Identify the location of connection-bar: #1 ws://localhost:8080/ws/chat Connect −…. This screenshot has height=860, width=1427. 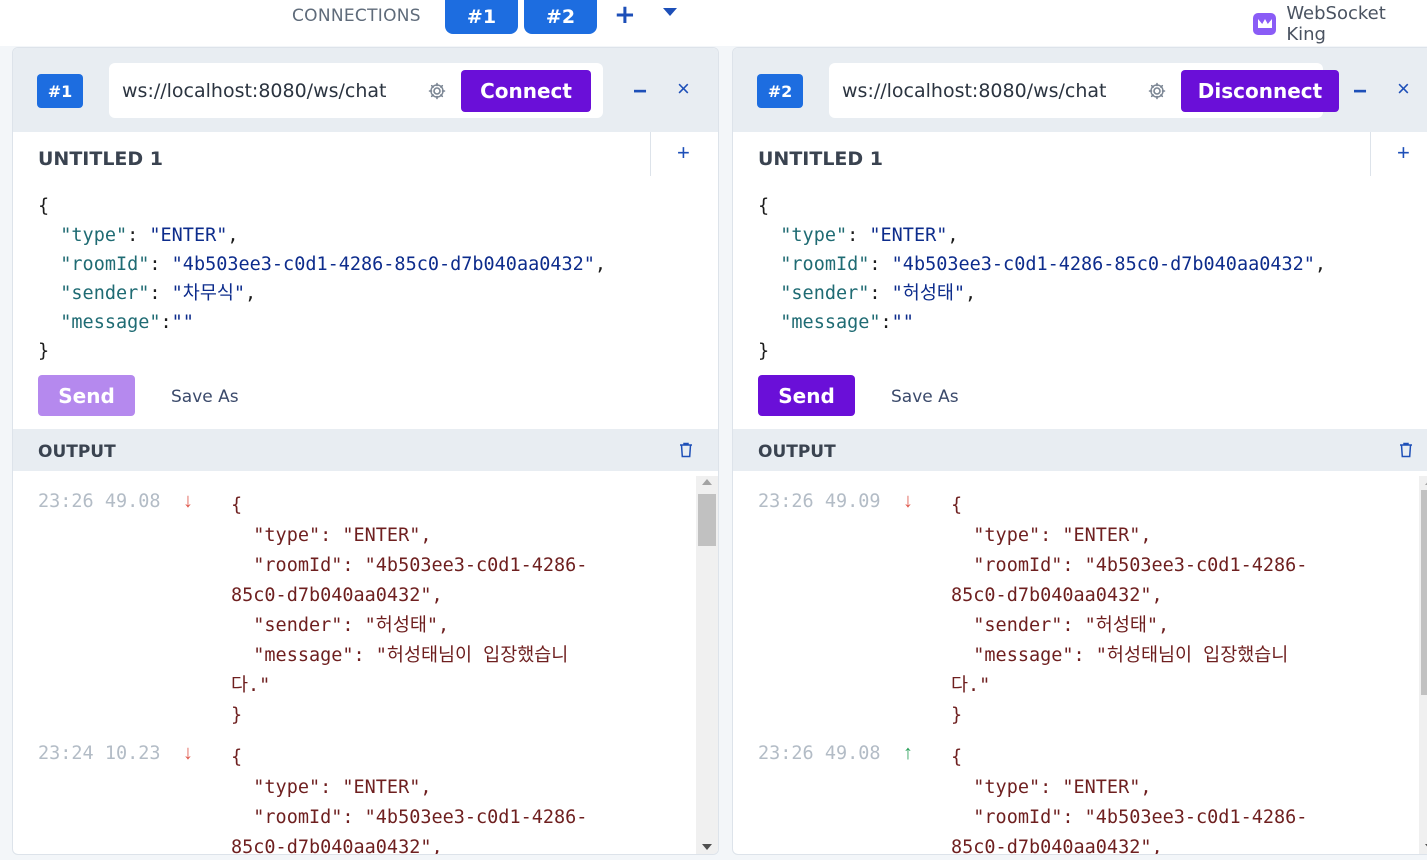
(365, 90).